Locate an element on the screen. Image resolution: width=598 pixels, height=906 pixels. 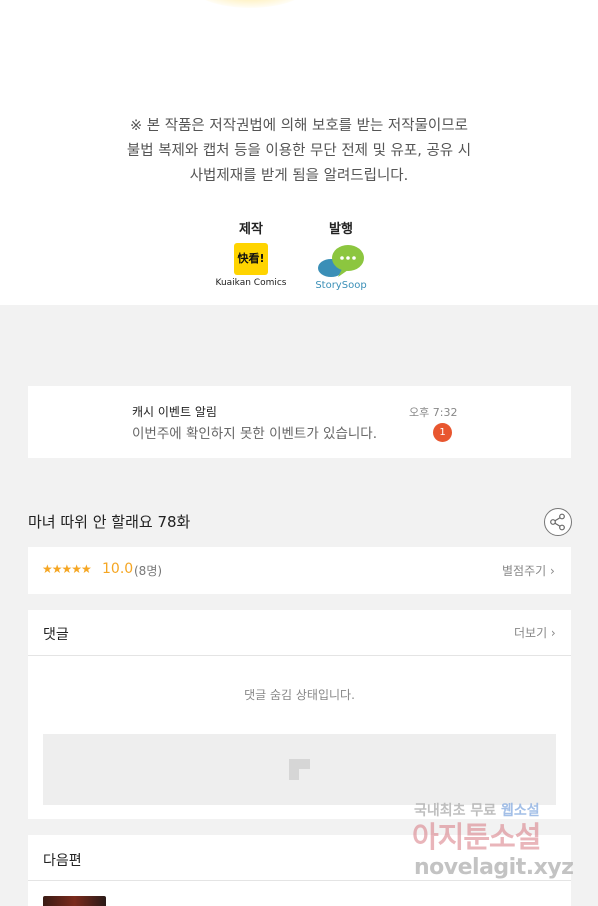
production-credit: 제작 快看! Kuaikan Comics is located at coordinates (251, 253).